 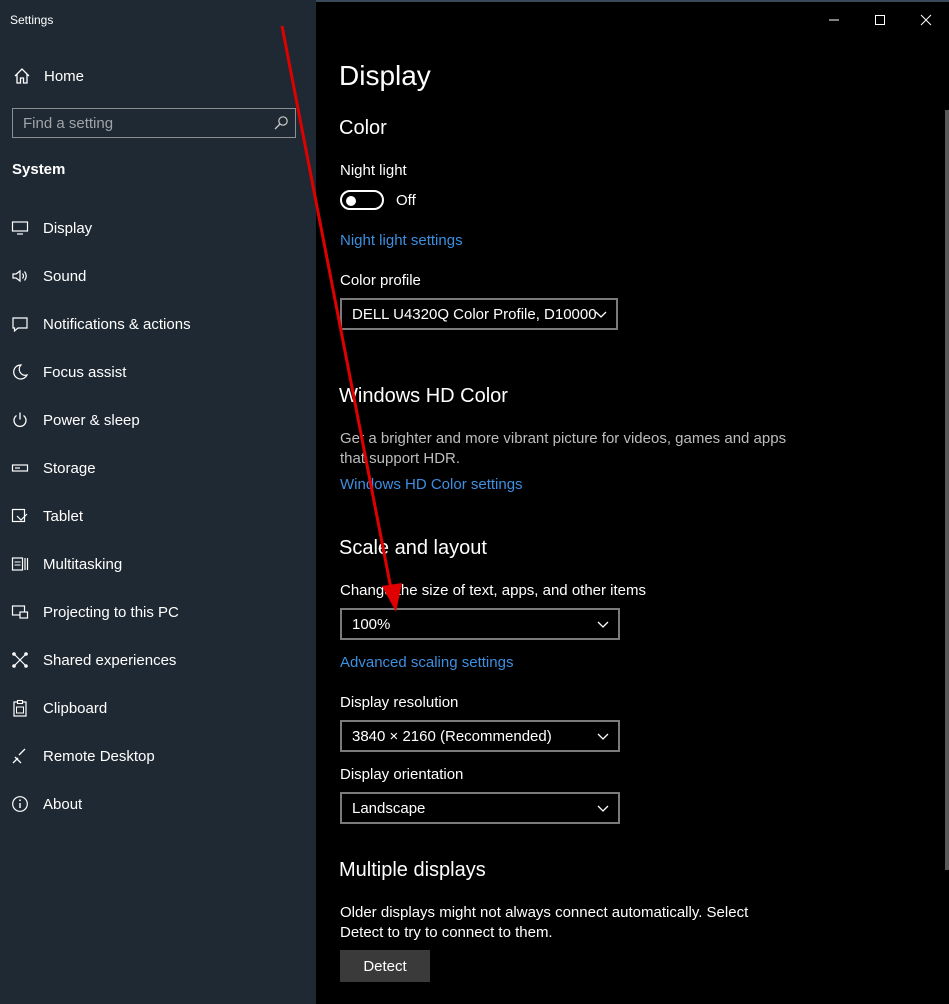 What do you see at coordinates (117, 324) in the screenshot?
I see `sidebar-item-label: Notifications & actions` at bounding box center [117, 324].